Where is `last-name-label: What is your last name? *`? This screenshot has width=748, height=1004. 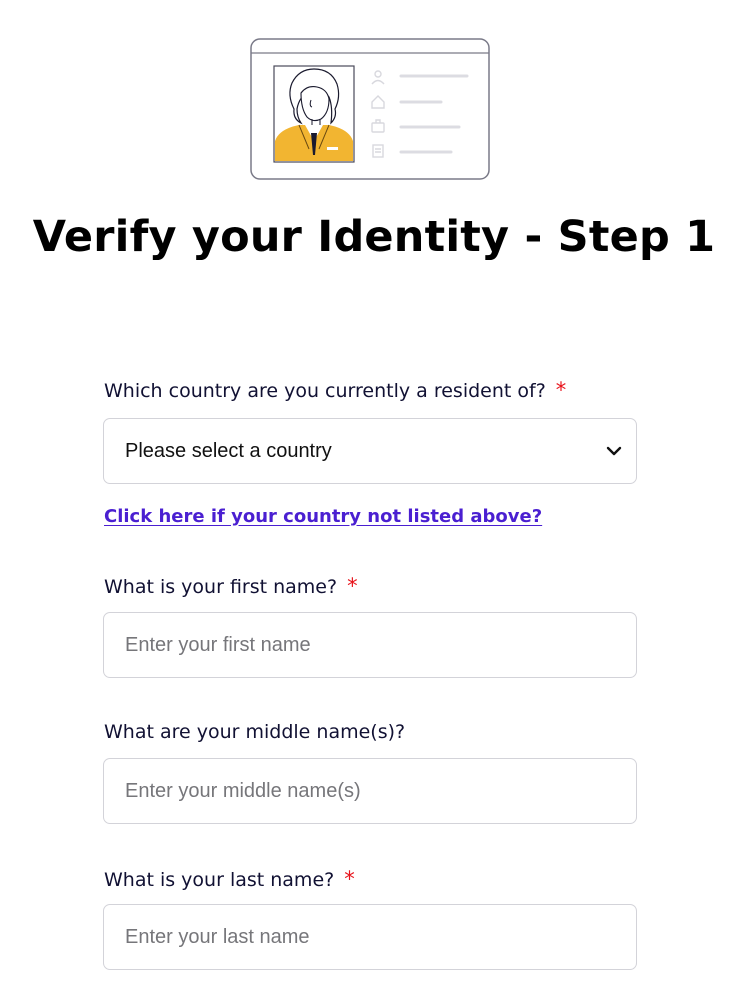
last-name-label: What is your last name? * is located at coordinates (229, 879).